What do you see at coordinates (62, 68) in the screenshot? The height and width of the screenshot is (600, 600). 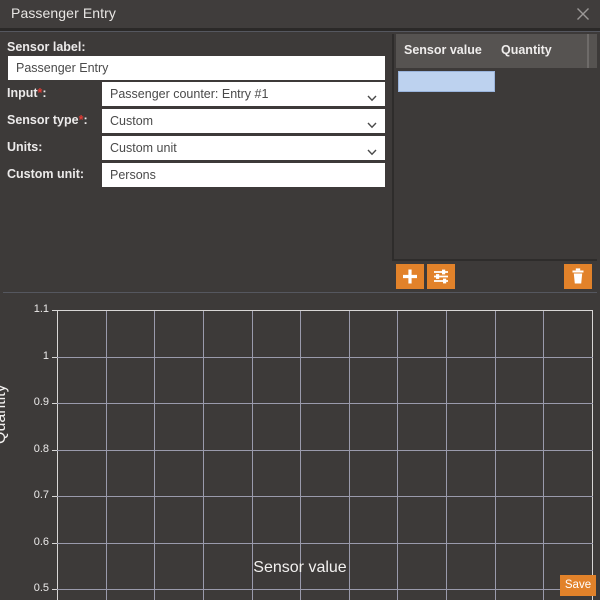 I see `sensor-label-value: Passenger Entry` at bounding box center [62, 68].